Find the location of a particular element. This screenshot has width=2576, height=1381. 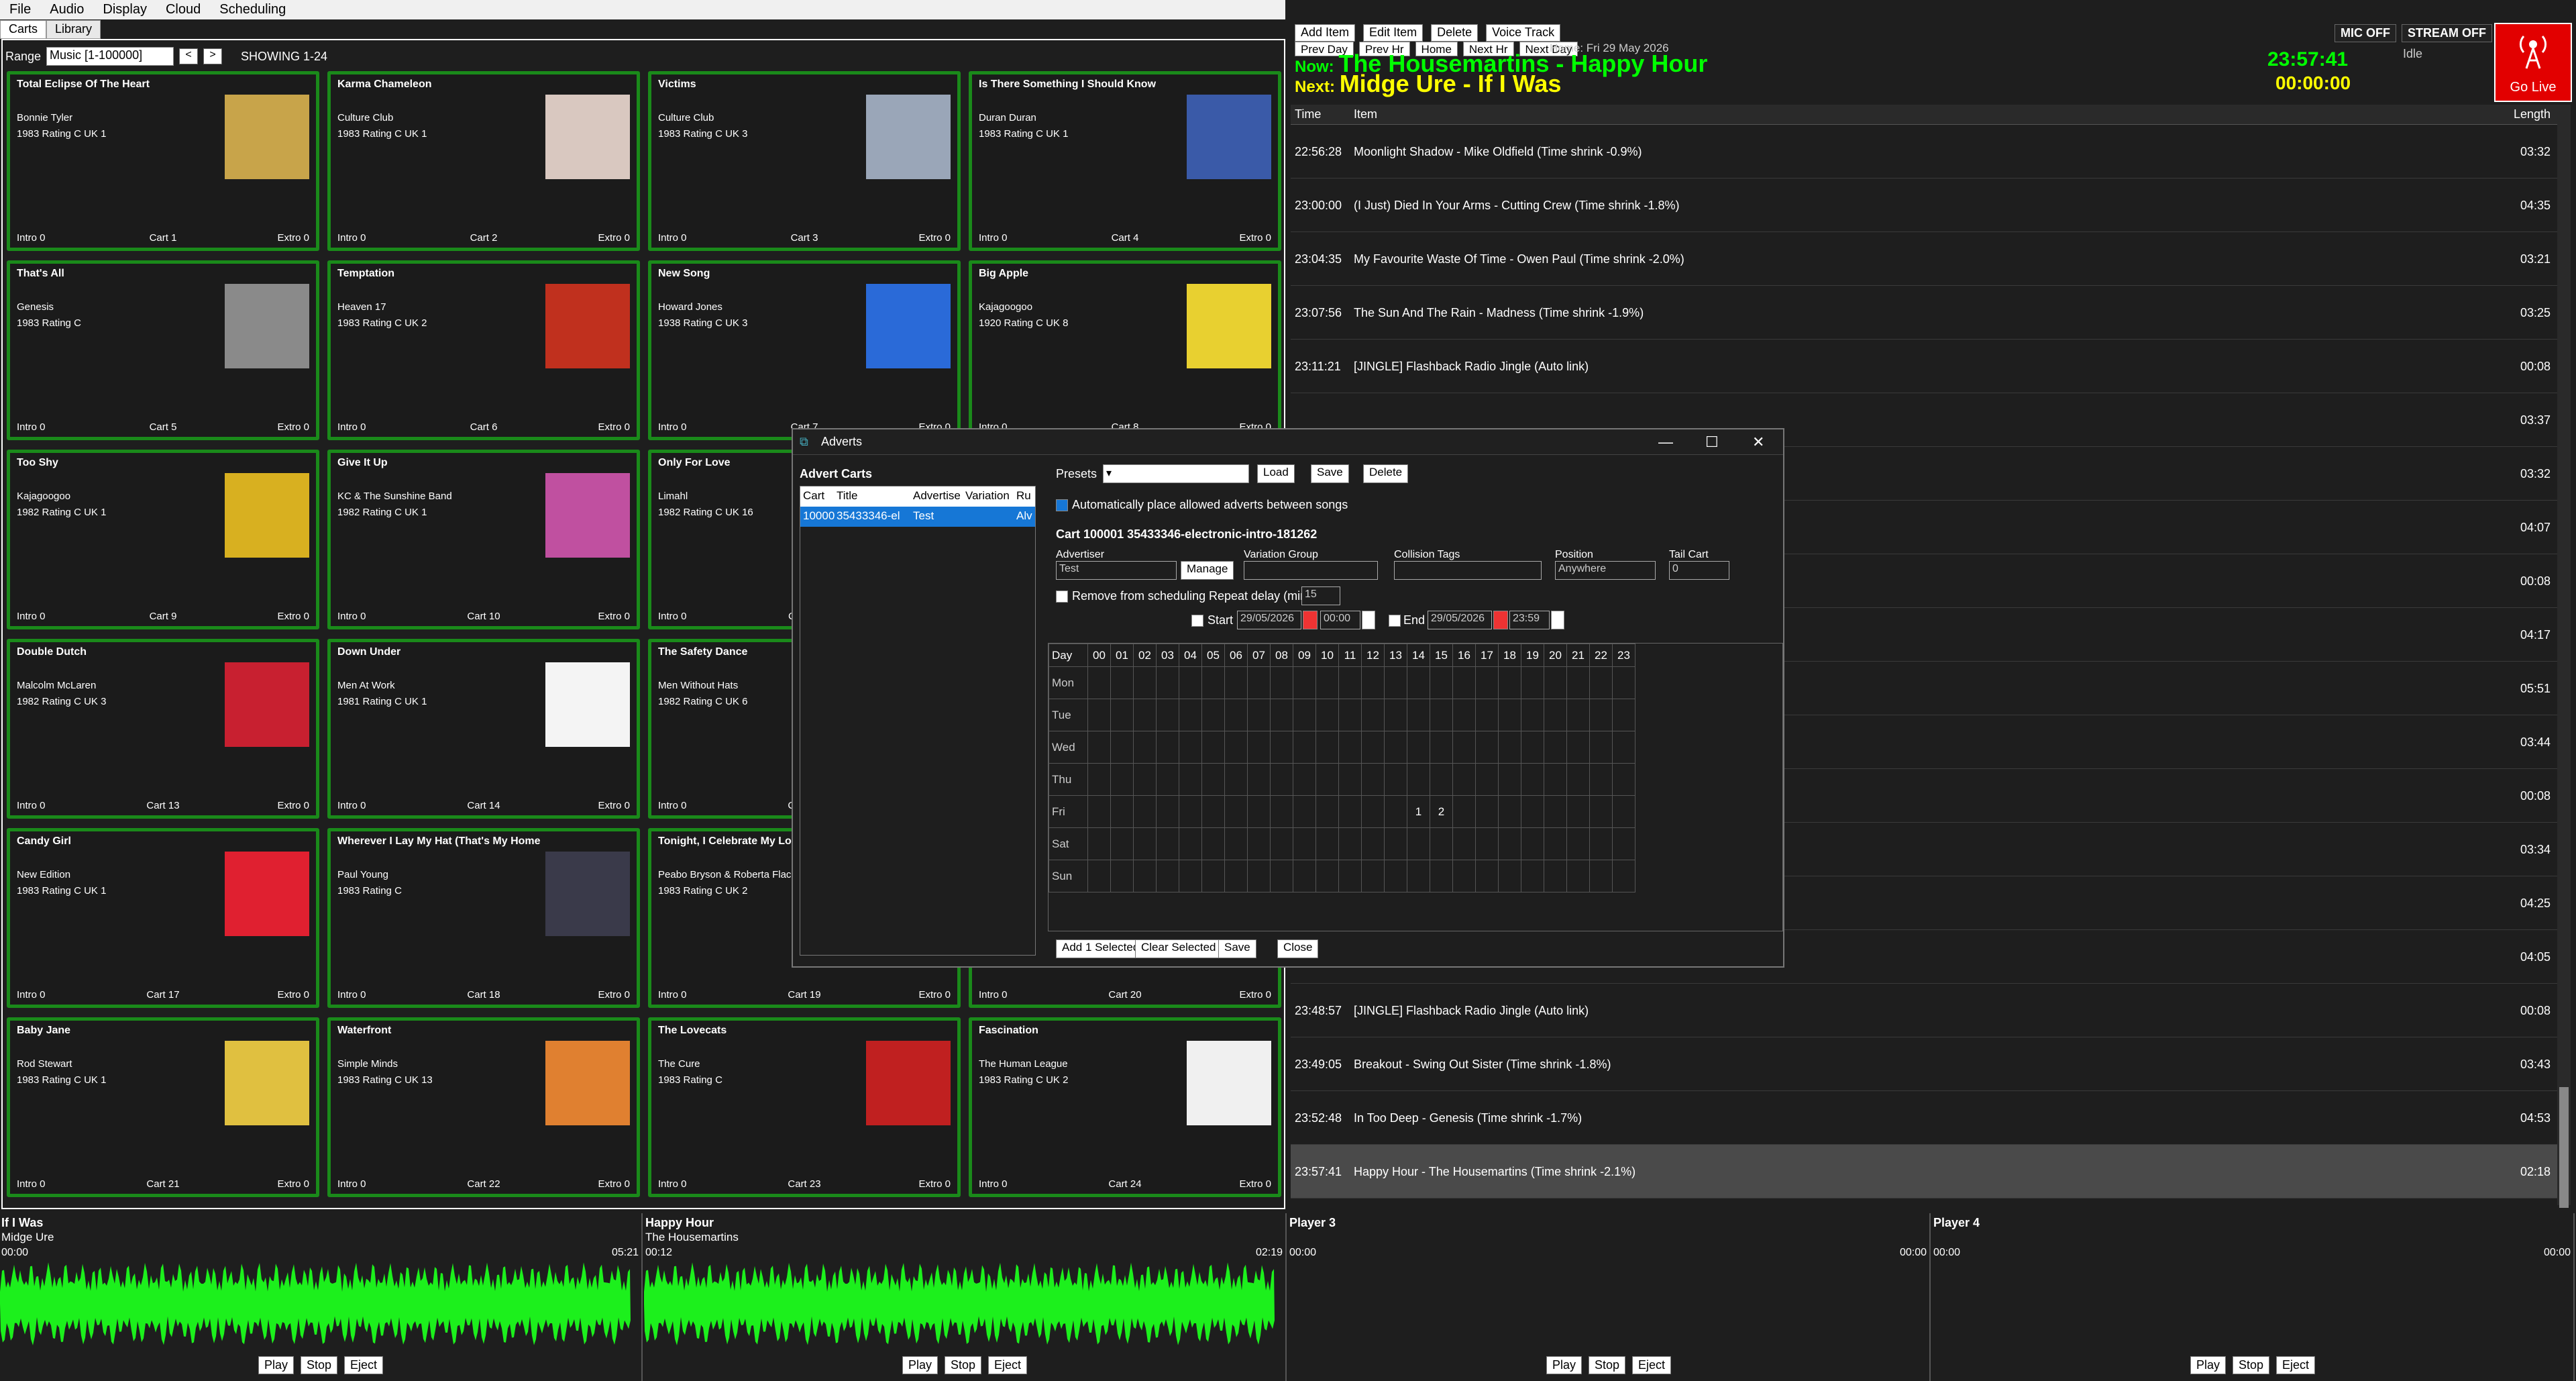

calendar-icon is located at coordinates (1310, 620).